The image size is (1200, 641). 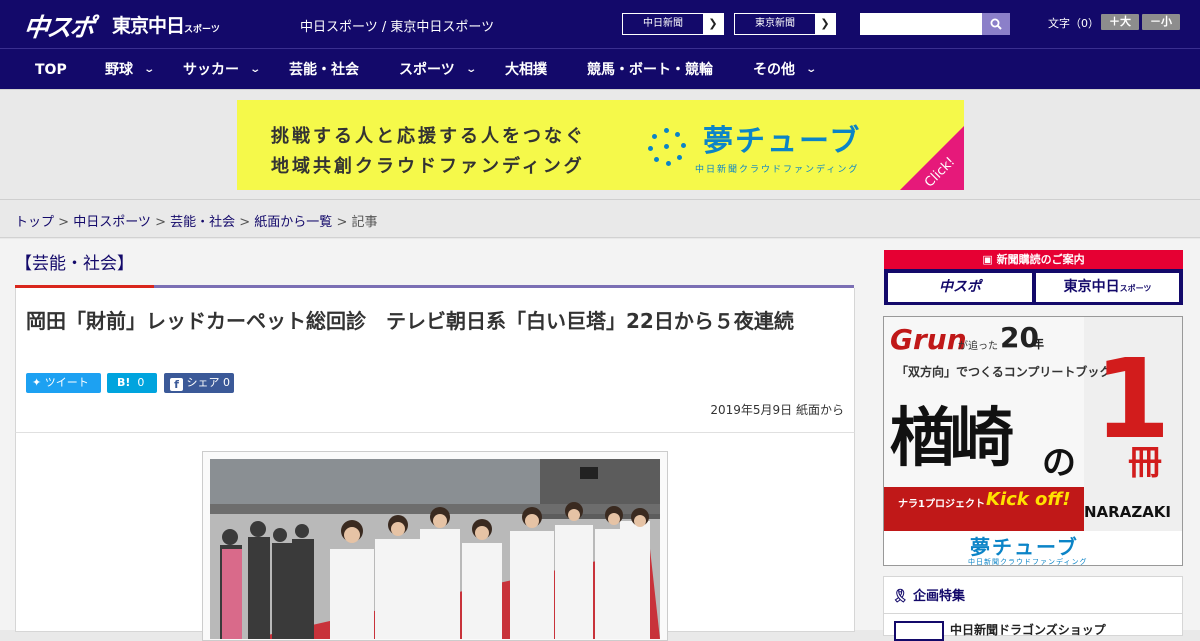 What do you see at coordinates (774, 69) in the screenshot?
I see `nav-label: その他` at bounding box center [774, 69].